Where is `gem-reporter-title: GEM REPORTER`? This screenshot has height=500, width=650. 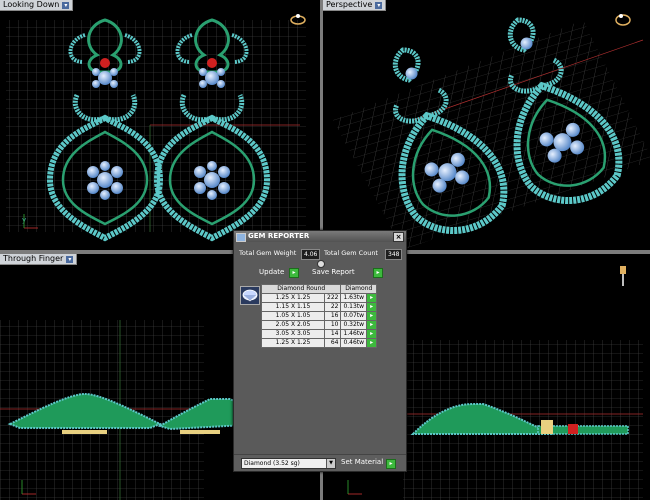
gem-reporter-title: GEM REPORTER is located at coordinates (279, 236).